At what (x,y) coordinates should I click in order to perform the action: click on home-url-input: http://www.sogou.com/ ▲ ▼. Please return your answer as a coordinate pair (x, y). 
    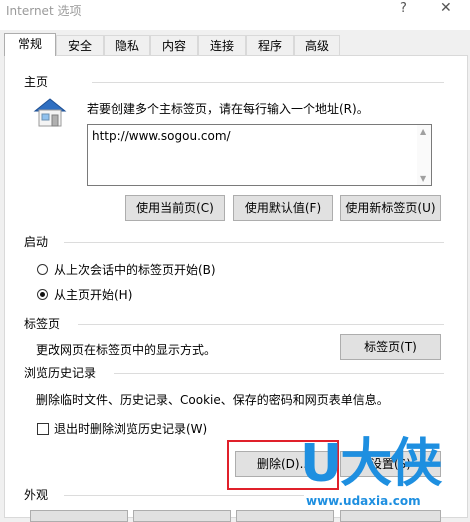
    Looking at the image, I should click on (259, 155).